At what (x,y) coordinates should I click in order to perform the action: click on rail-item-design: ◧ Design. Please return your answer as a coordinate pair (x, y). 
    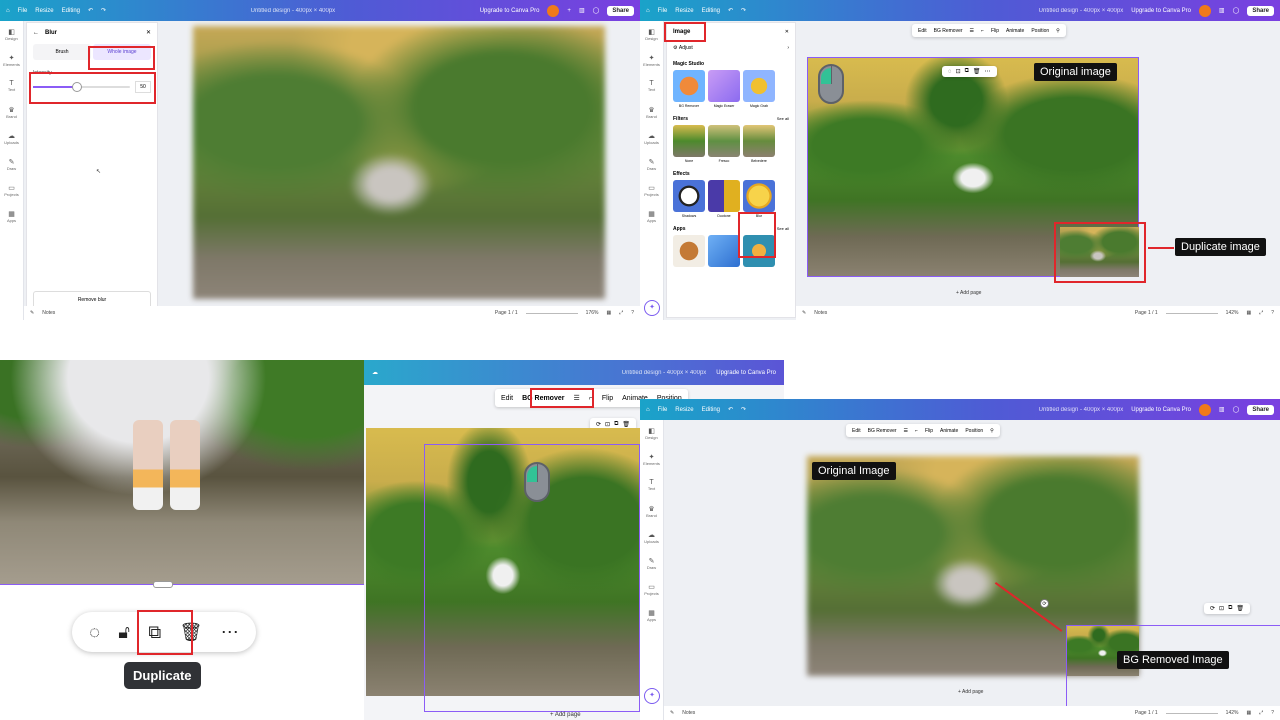
    Looking at the image, I should click on (11, 34).